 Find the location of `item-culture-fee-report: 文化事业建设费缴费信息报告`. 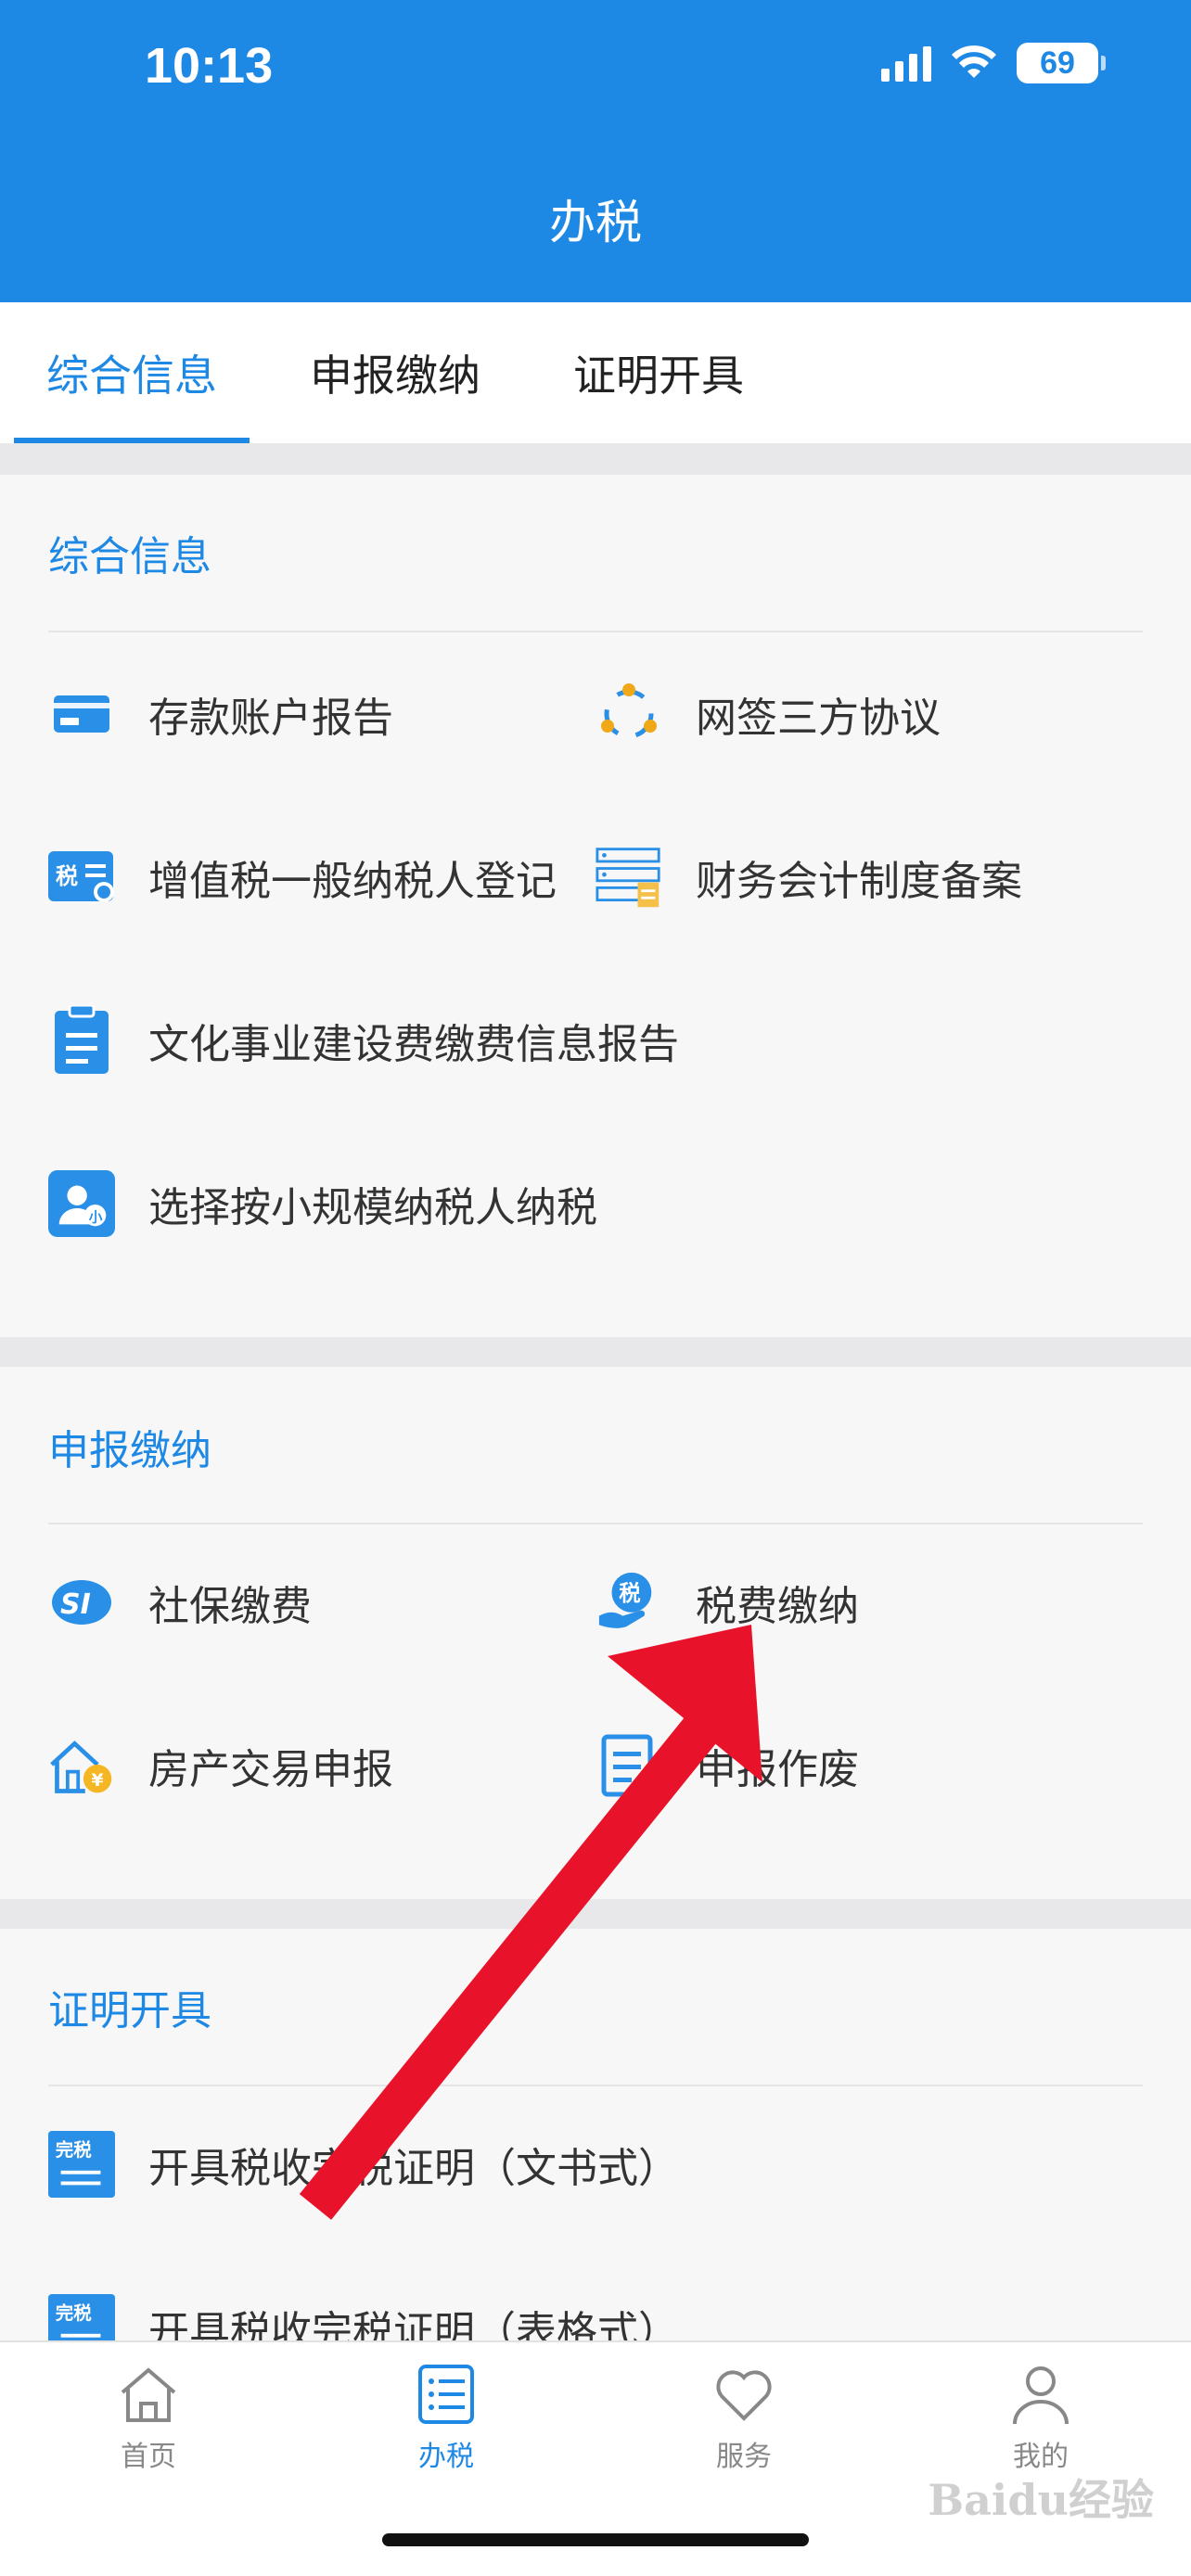

item-culture-fee-report: 文化事业建设费缴费信息报告 is located at coordinates (363, 1039).